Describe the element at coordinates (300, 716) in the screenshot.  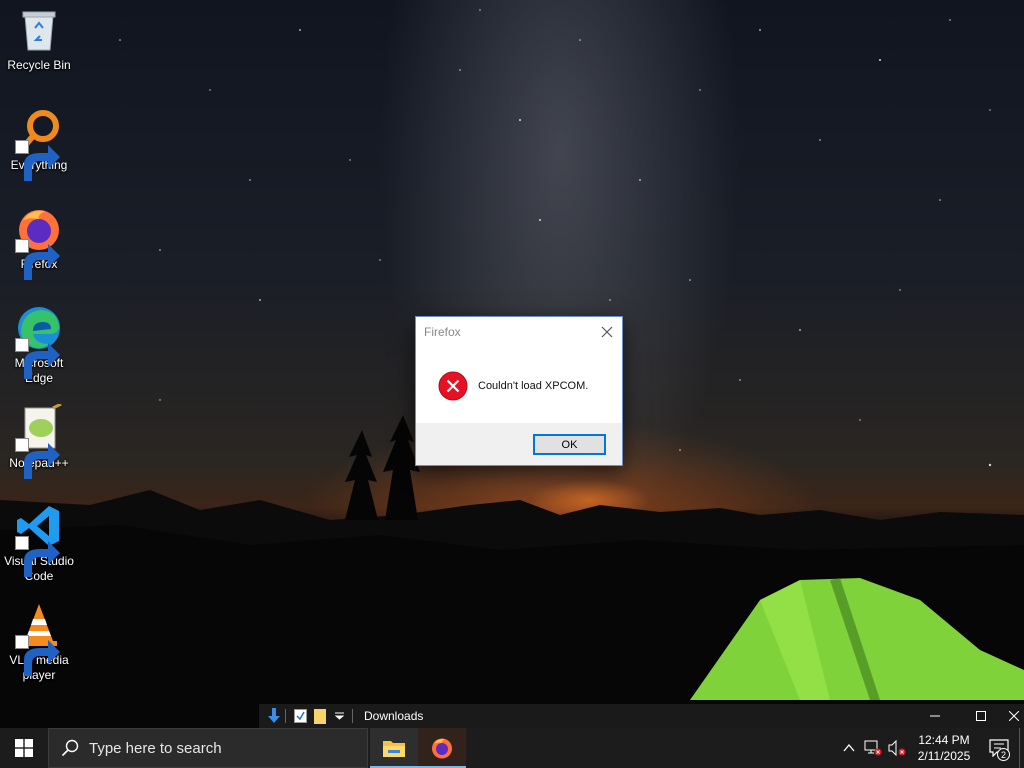
I see `properties-check-icon` at that location.